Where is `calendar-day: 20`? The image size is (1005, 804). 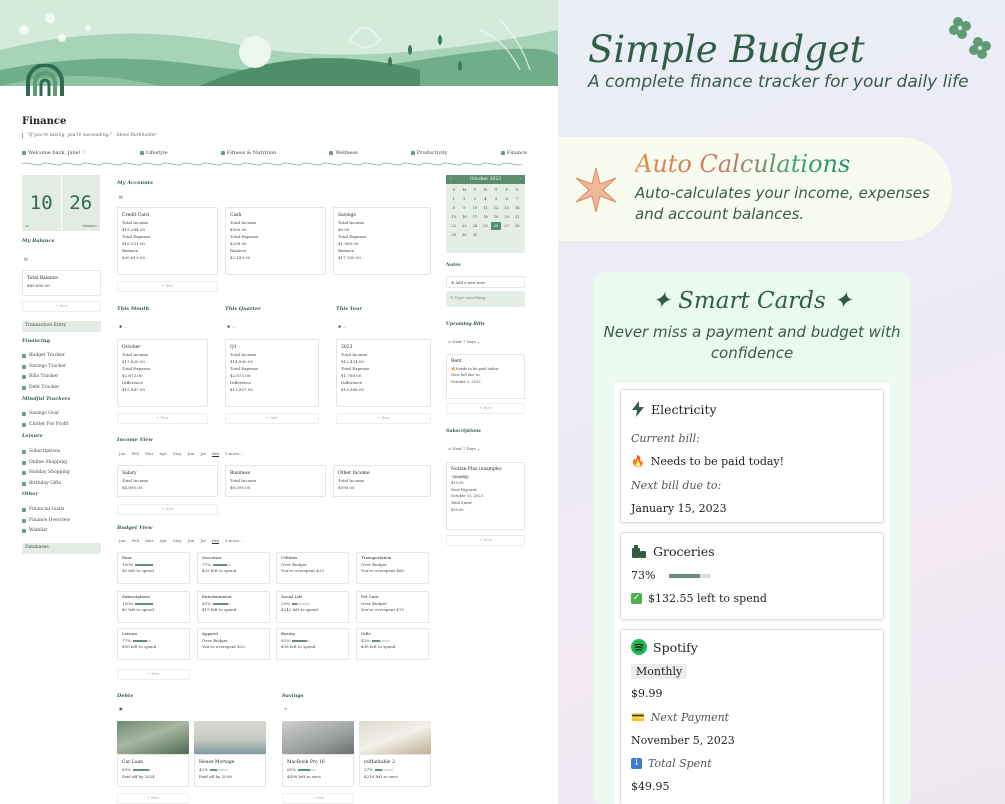
calendar-day: 20 is located at coordinates (507, 217).